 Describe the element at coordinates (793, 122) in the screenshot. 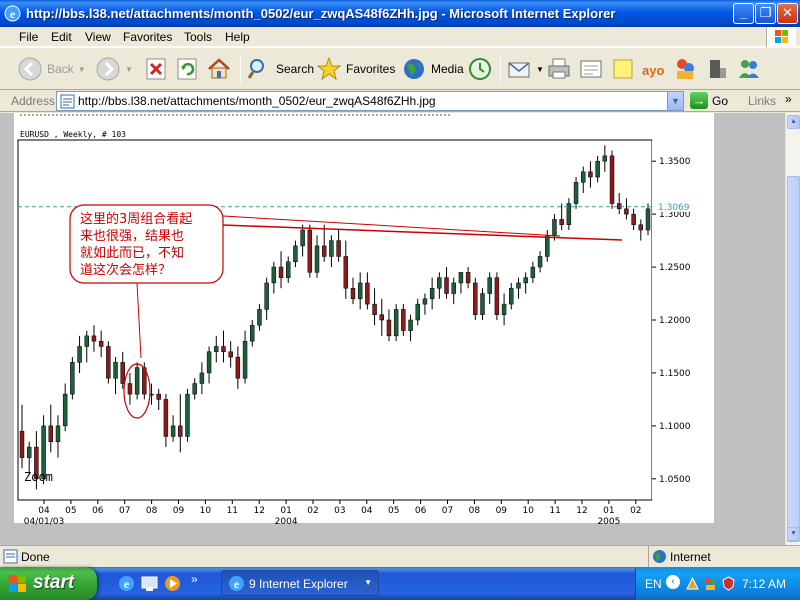

I see `scroll-up-icon: ▲` at that location.